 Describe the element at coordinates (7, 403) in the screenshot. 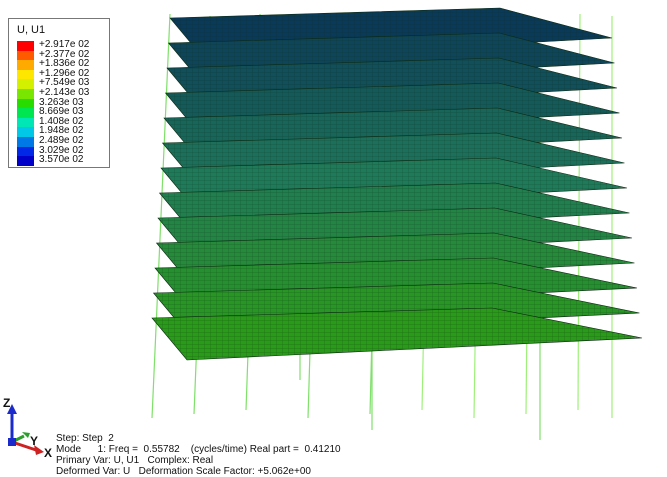

I see `axis-z-label: Z` at that location.